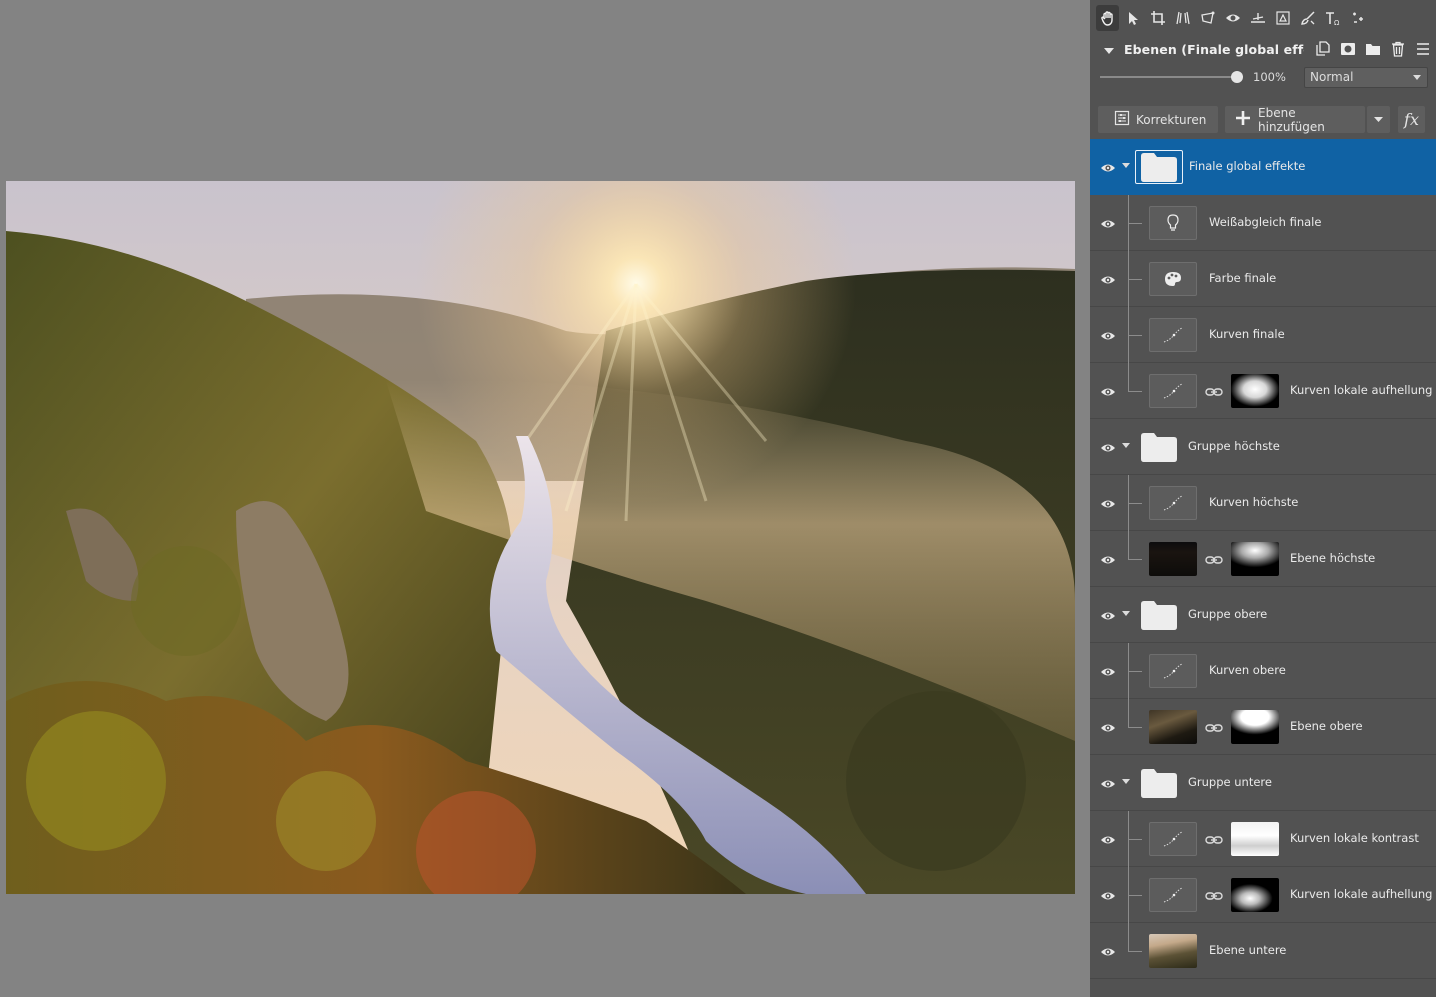 This screenshot has width=1436, height=997. I want to click on chevron-down-icon, so click(1378, 119).